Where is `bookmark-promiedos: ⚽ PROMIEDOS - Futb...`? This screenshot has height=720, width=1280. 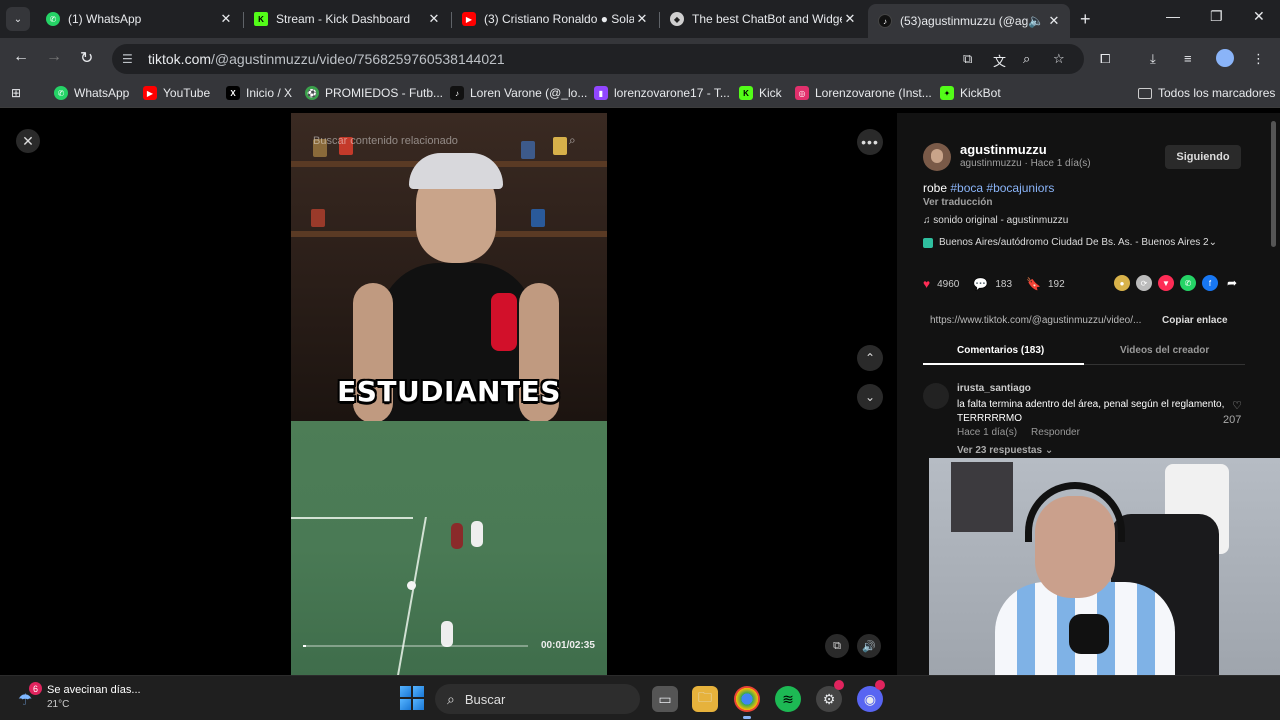 bookmark-promiedos: ⚽ PROMIEDOS - Futb... is located at coordinates (374, 93).